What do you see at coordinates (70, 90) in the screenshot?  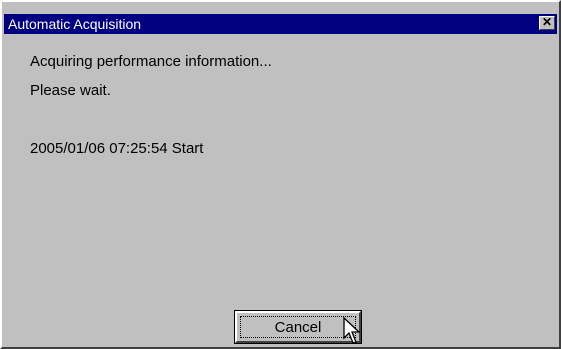 I see `wait-message: Please wait.` at bounding box center [70, 90].